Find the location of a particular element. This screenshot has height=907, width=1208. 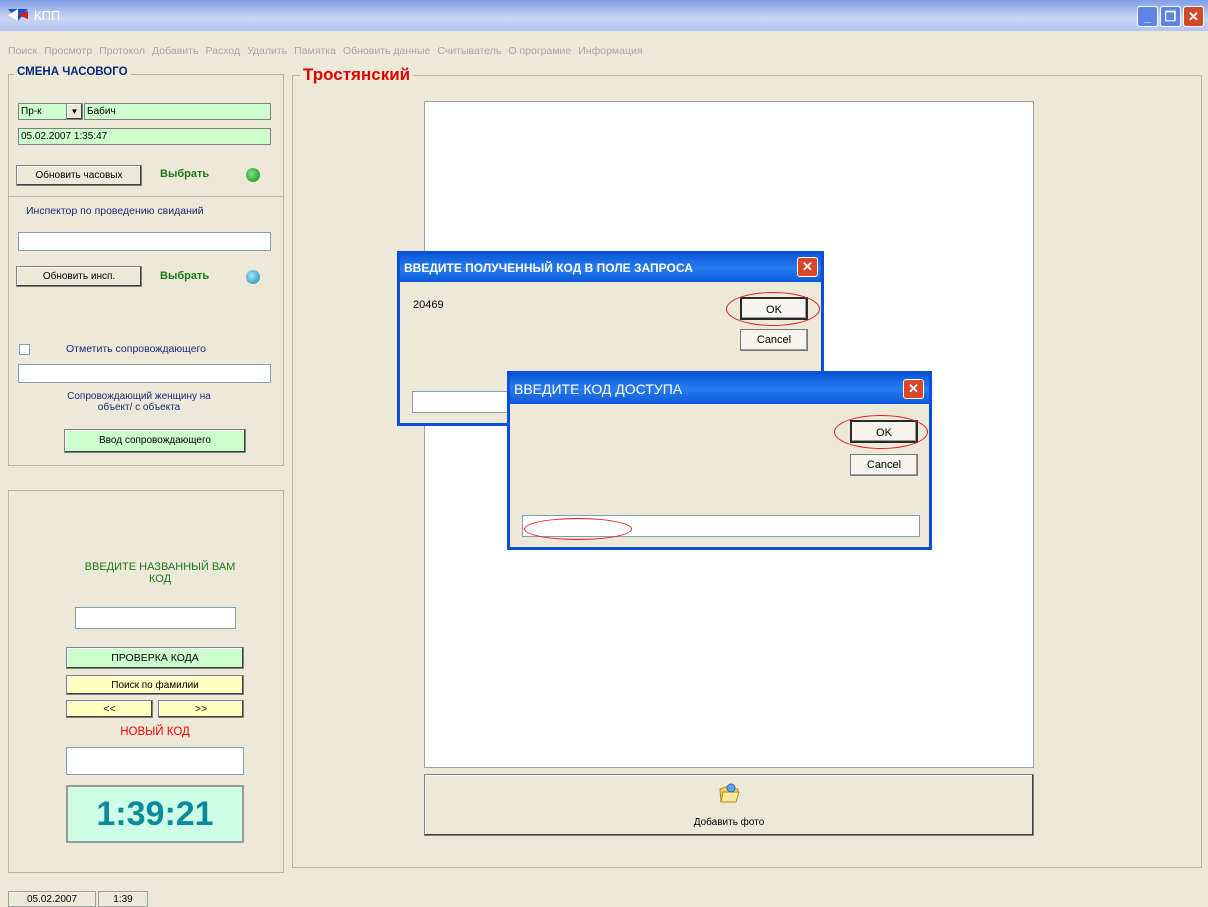

next-button: >> is located at coordinates (201, 709).